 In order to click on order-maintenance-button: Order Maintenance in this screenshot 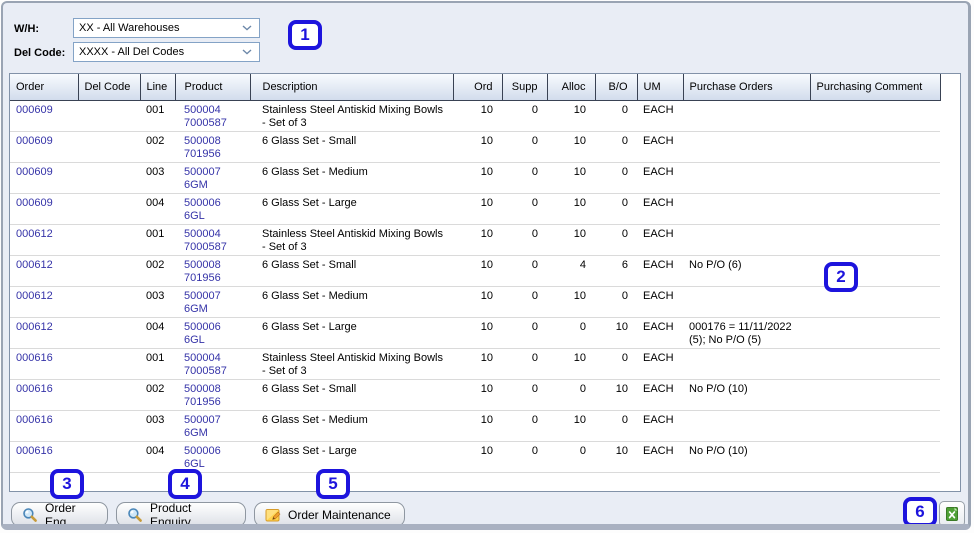, I will do `click(329, 513)`.